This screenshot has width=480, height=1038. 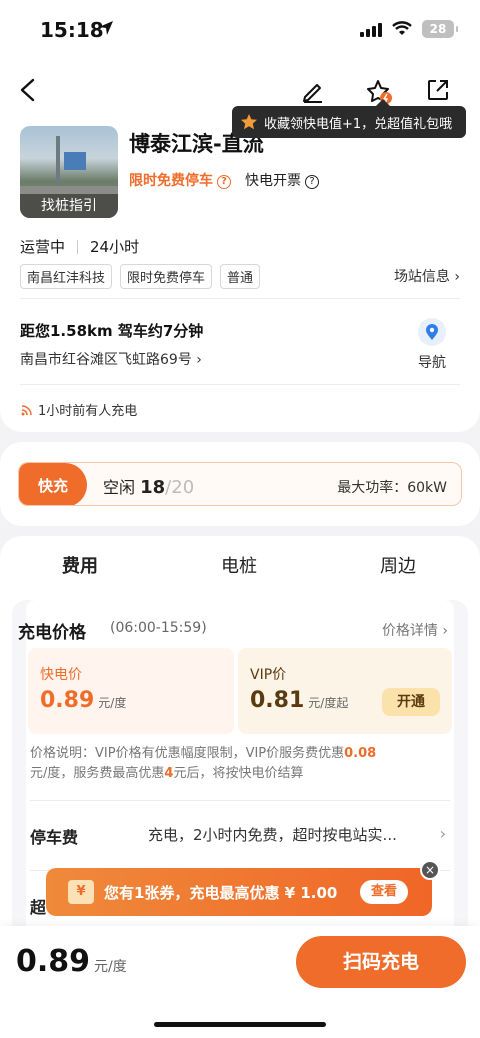 I want to click on favorite-tooltip: 收藏领快电值+1，兑超值礼包哦, so click(x=349, y=118).